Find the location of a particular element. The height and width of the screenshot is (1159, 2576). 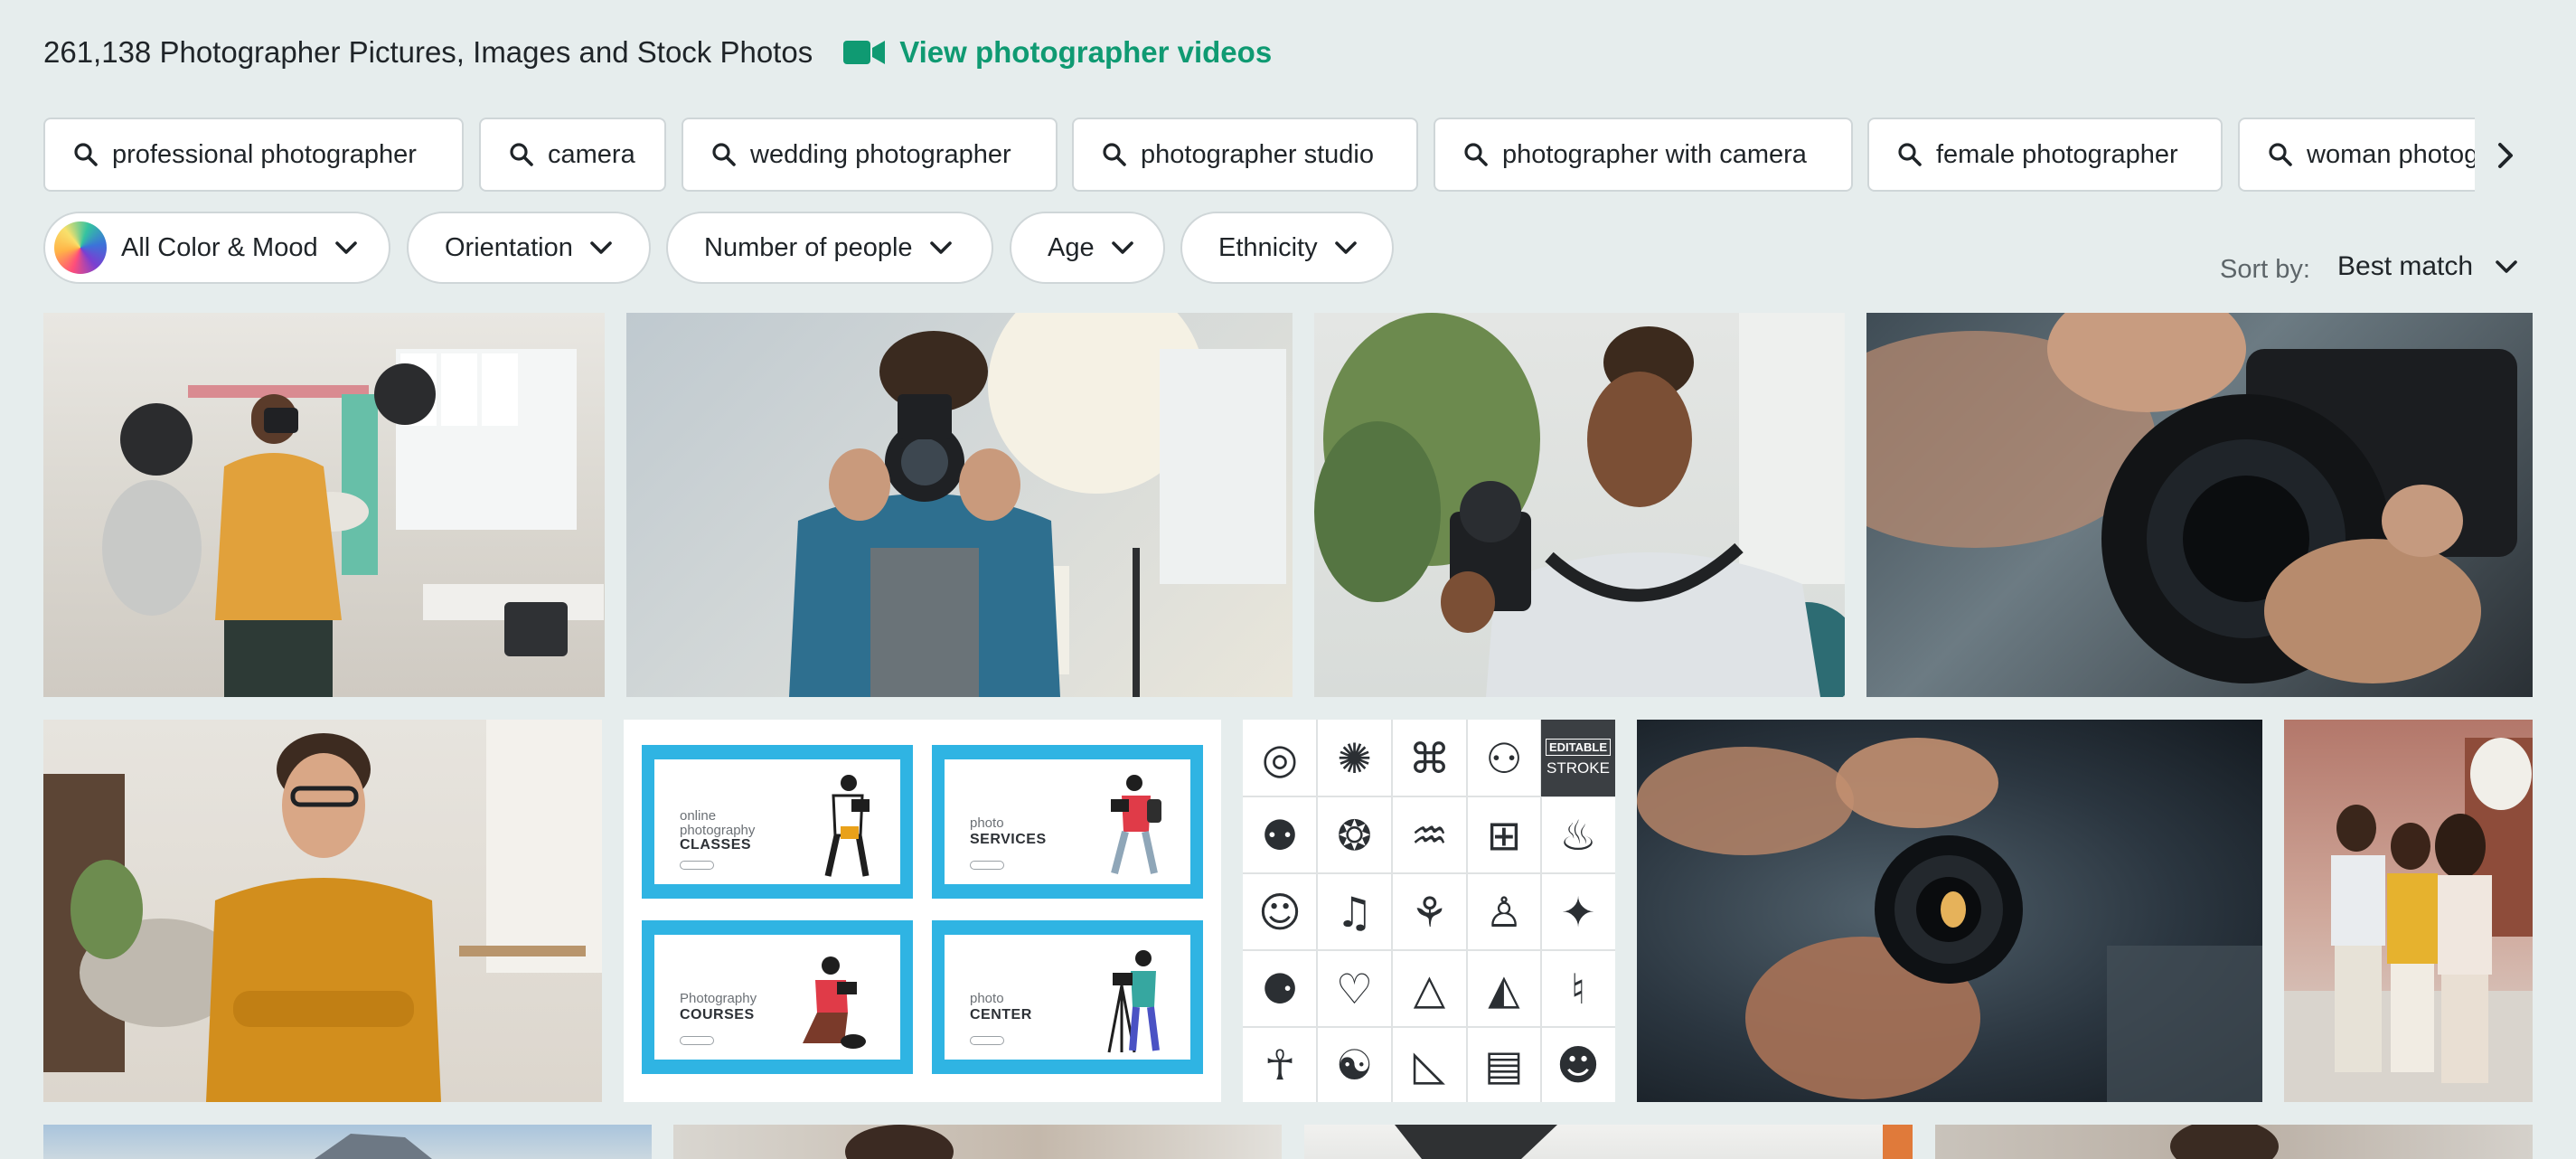

swimmer-icon: ♒ is located at coordinates (1430, 835).